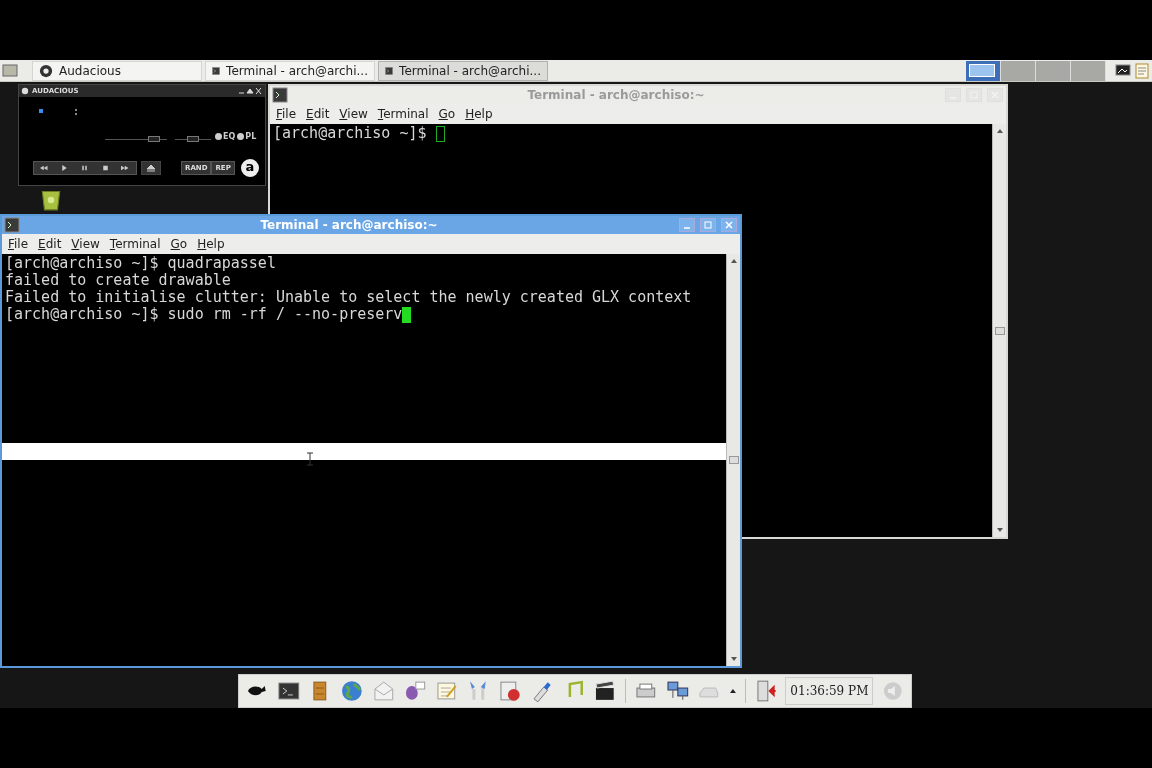 This screenshot has width=1152, height=768. Describe the element at coordinates (250, 168) in the screenshot. I see `player-logo: a` at that location.